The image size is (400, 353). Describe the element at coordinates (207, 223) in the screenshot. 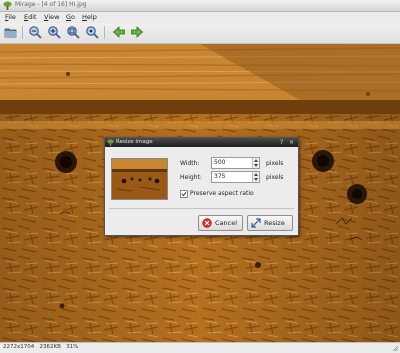

I see `cancel-icon` at that location.